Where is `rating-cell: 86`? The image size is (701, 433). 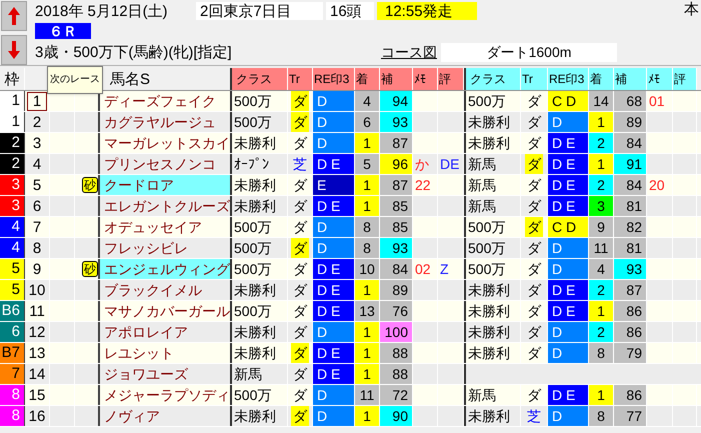 rating-cell: 86 is located at coordinates (630, 395).